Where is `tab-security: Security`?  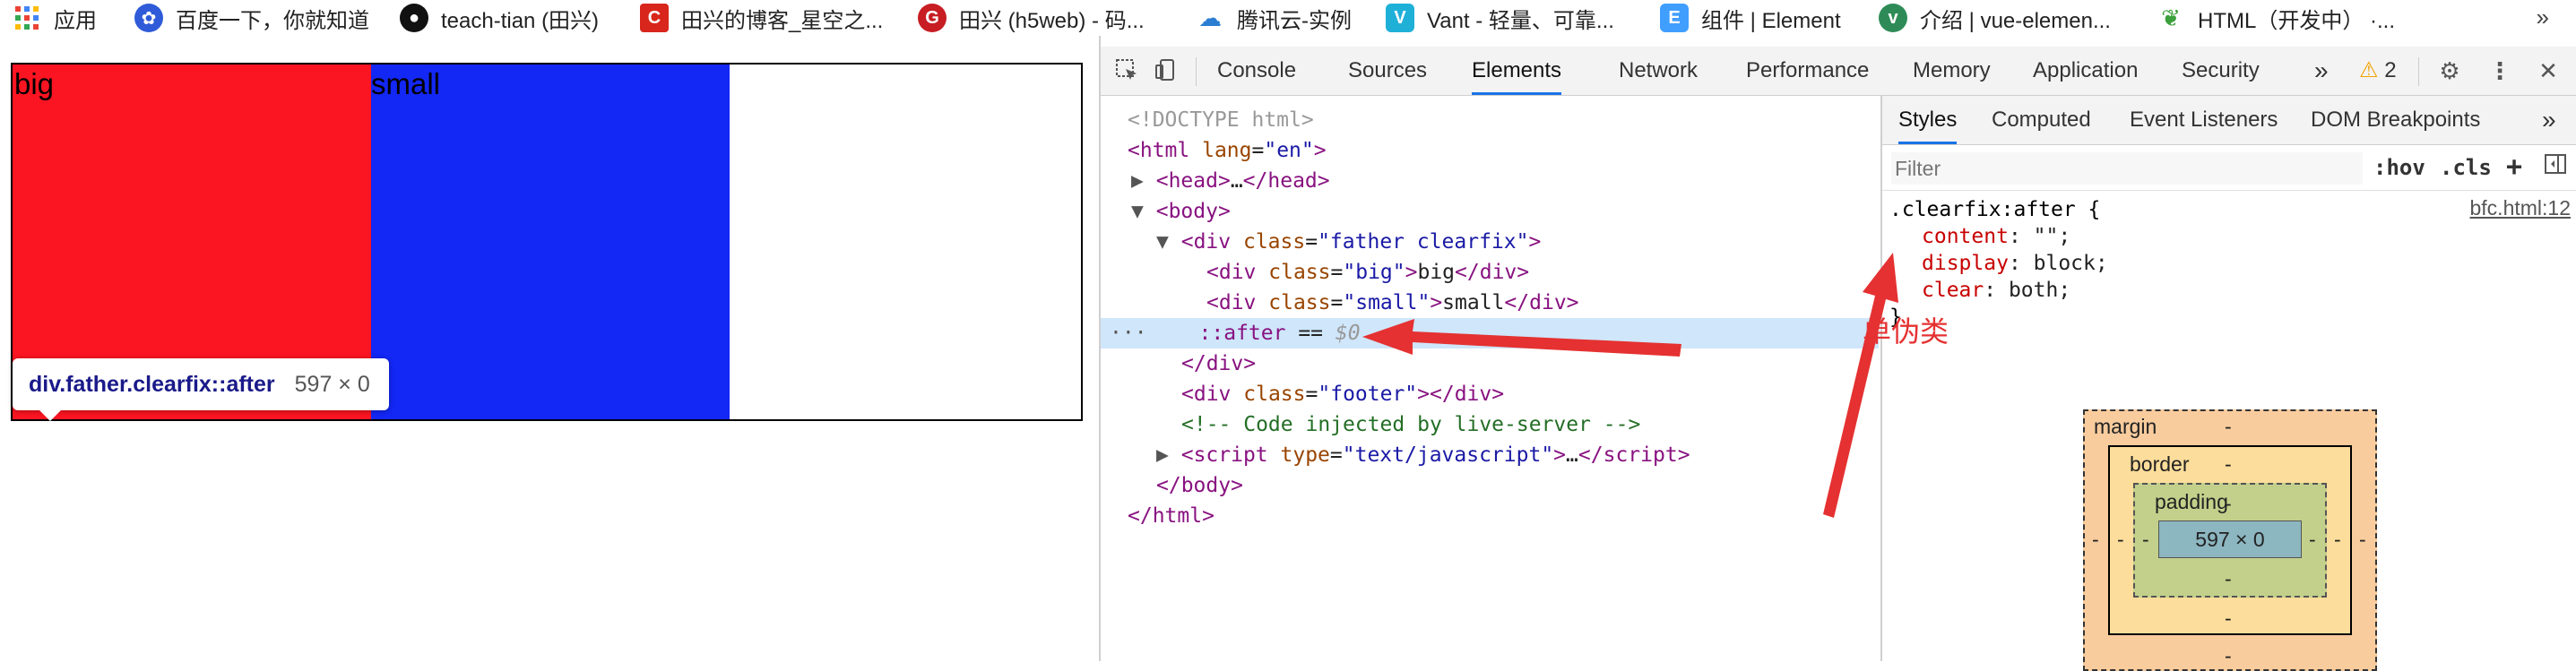
tab-security: Security is located at coordinates (2221, 71).